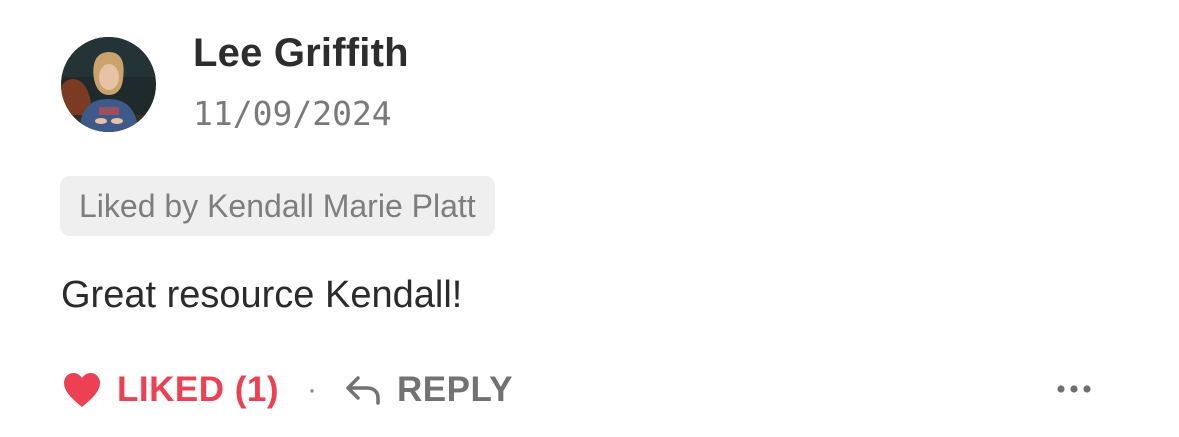  I want to click on liked-by-badge: Liked by Kendall Marie Platt, so click(277, 206).